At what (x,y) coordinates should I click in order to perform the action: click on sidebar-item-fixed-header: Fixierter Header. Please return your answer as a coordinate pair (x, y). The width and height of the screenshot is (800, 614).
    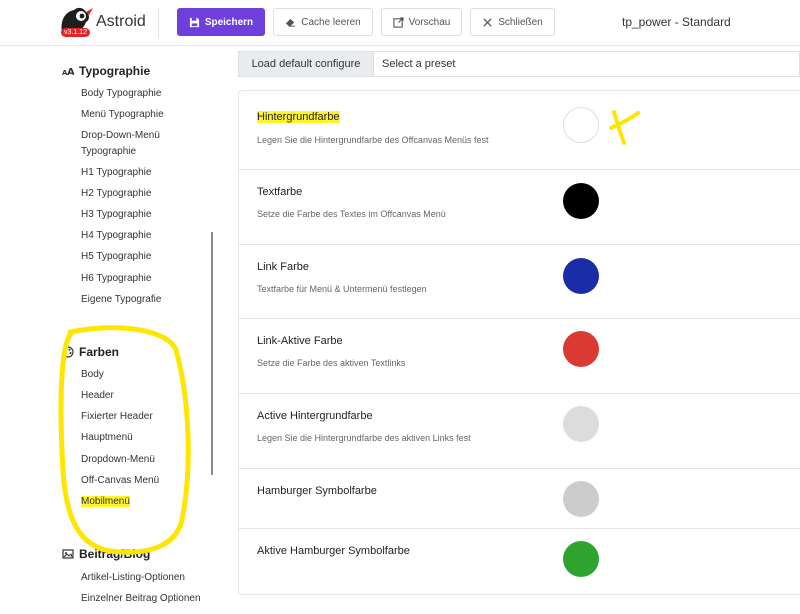
    Looking at the image, I should click on (136, 417).